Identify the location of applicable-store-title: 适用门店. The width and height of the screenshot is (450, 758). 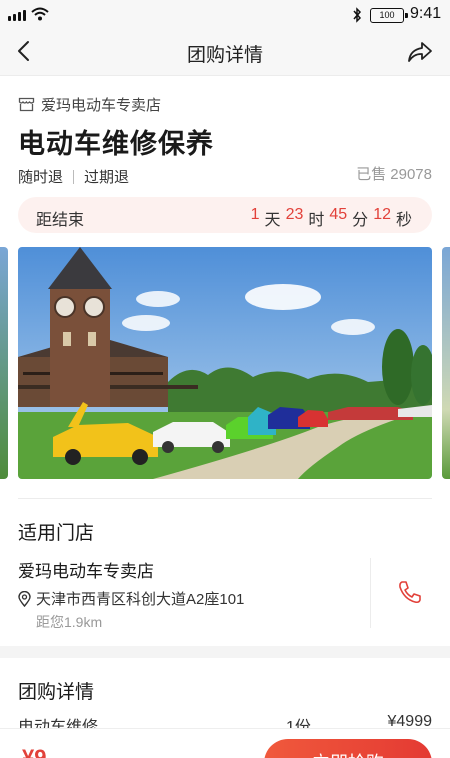
(56, 533).